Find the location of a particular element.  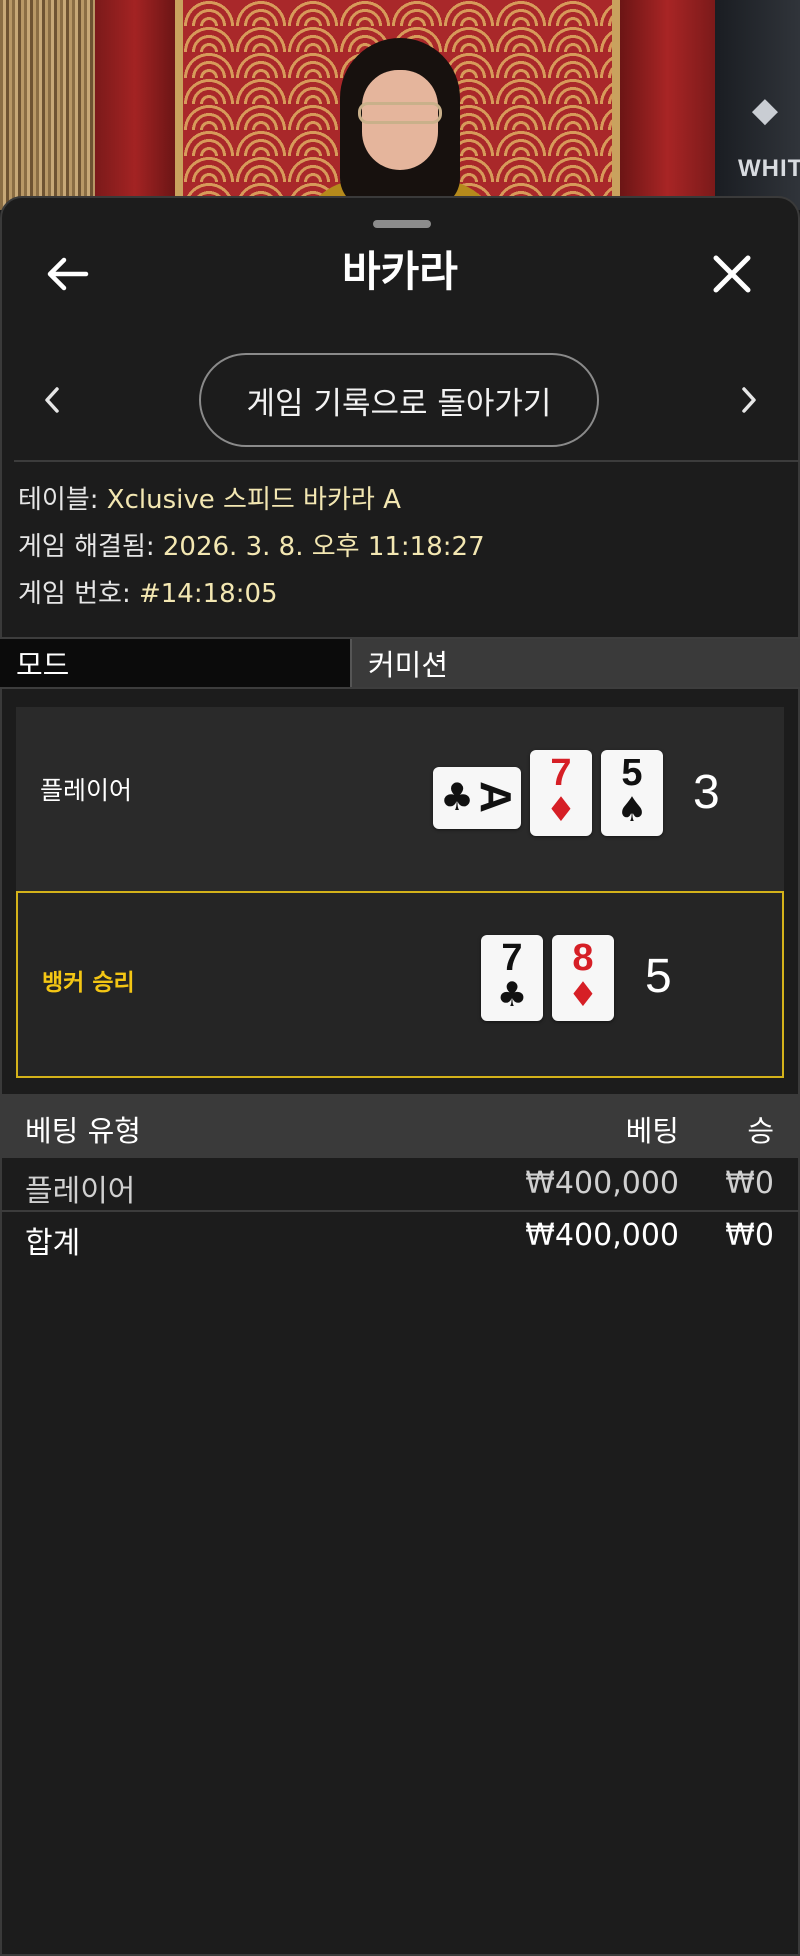

dealer-figure is located at coordinates (400, 120).